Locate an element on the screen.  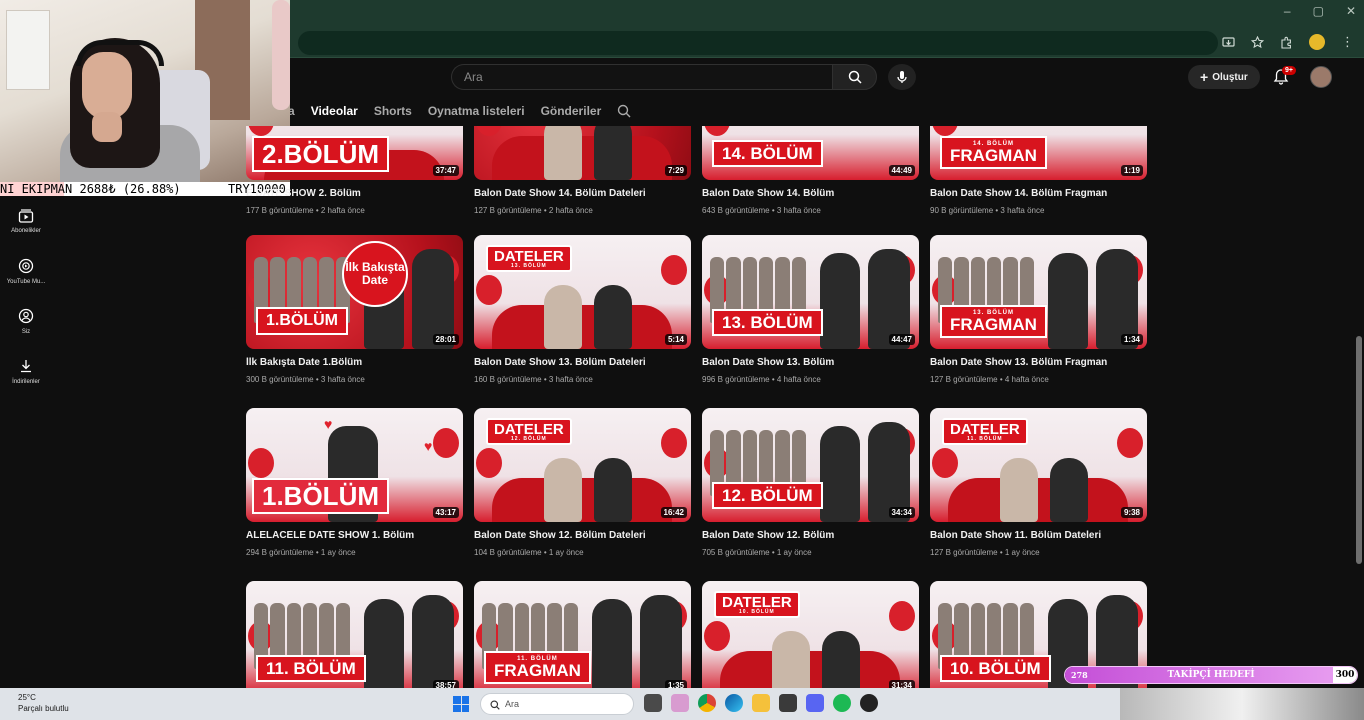
video-thumbnail: DATELER 10. BÖLÜM 31:34 is located at coordinates (810, 634).